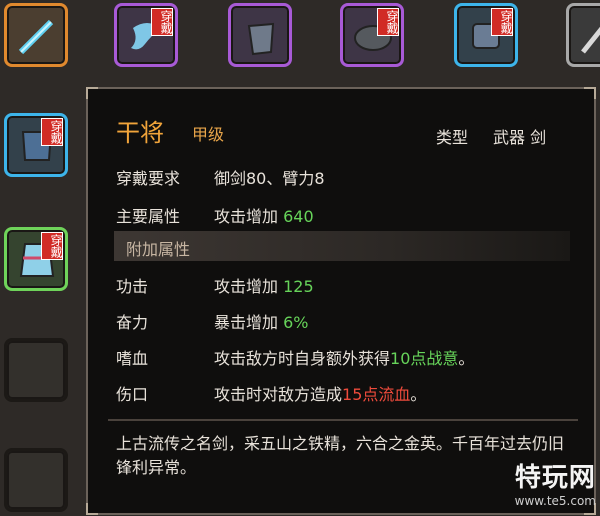 The image size is (600, 516). I want to click on item-name: 干将, so click(140, 133).